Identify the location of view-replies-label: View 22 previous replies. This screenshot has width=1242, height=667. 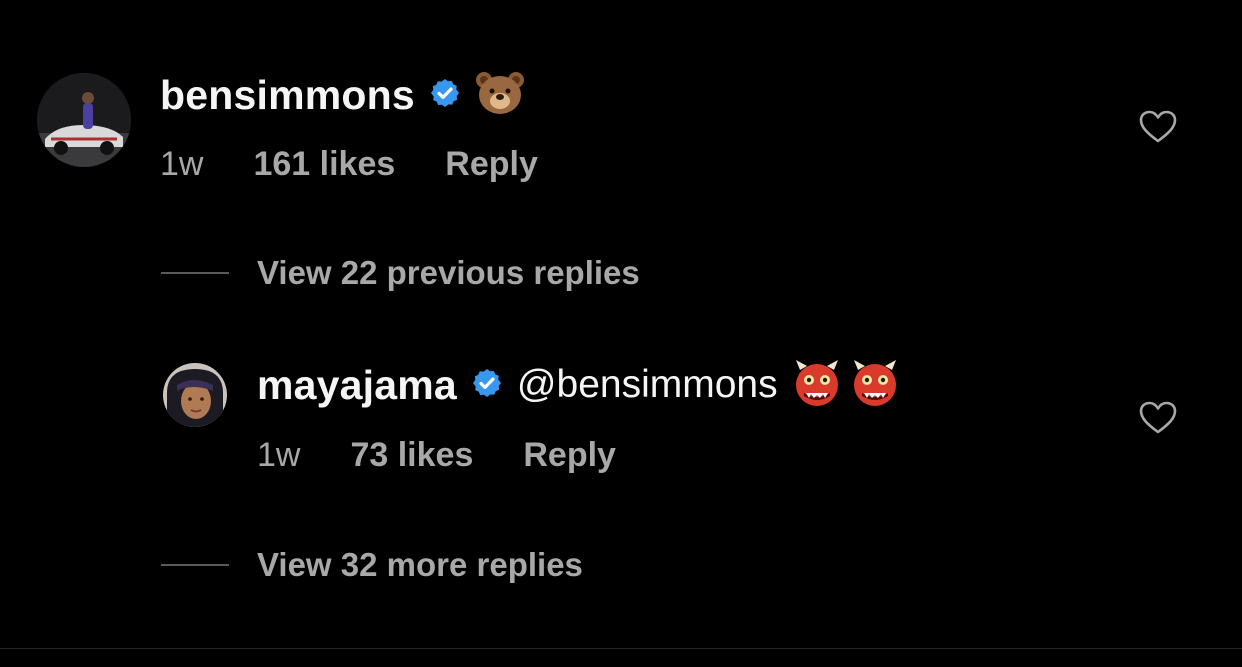
(448, 272).